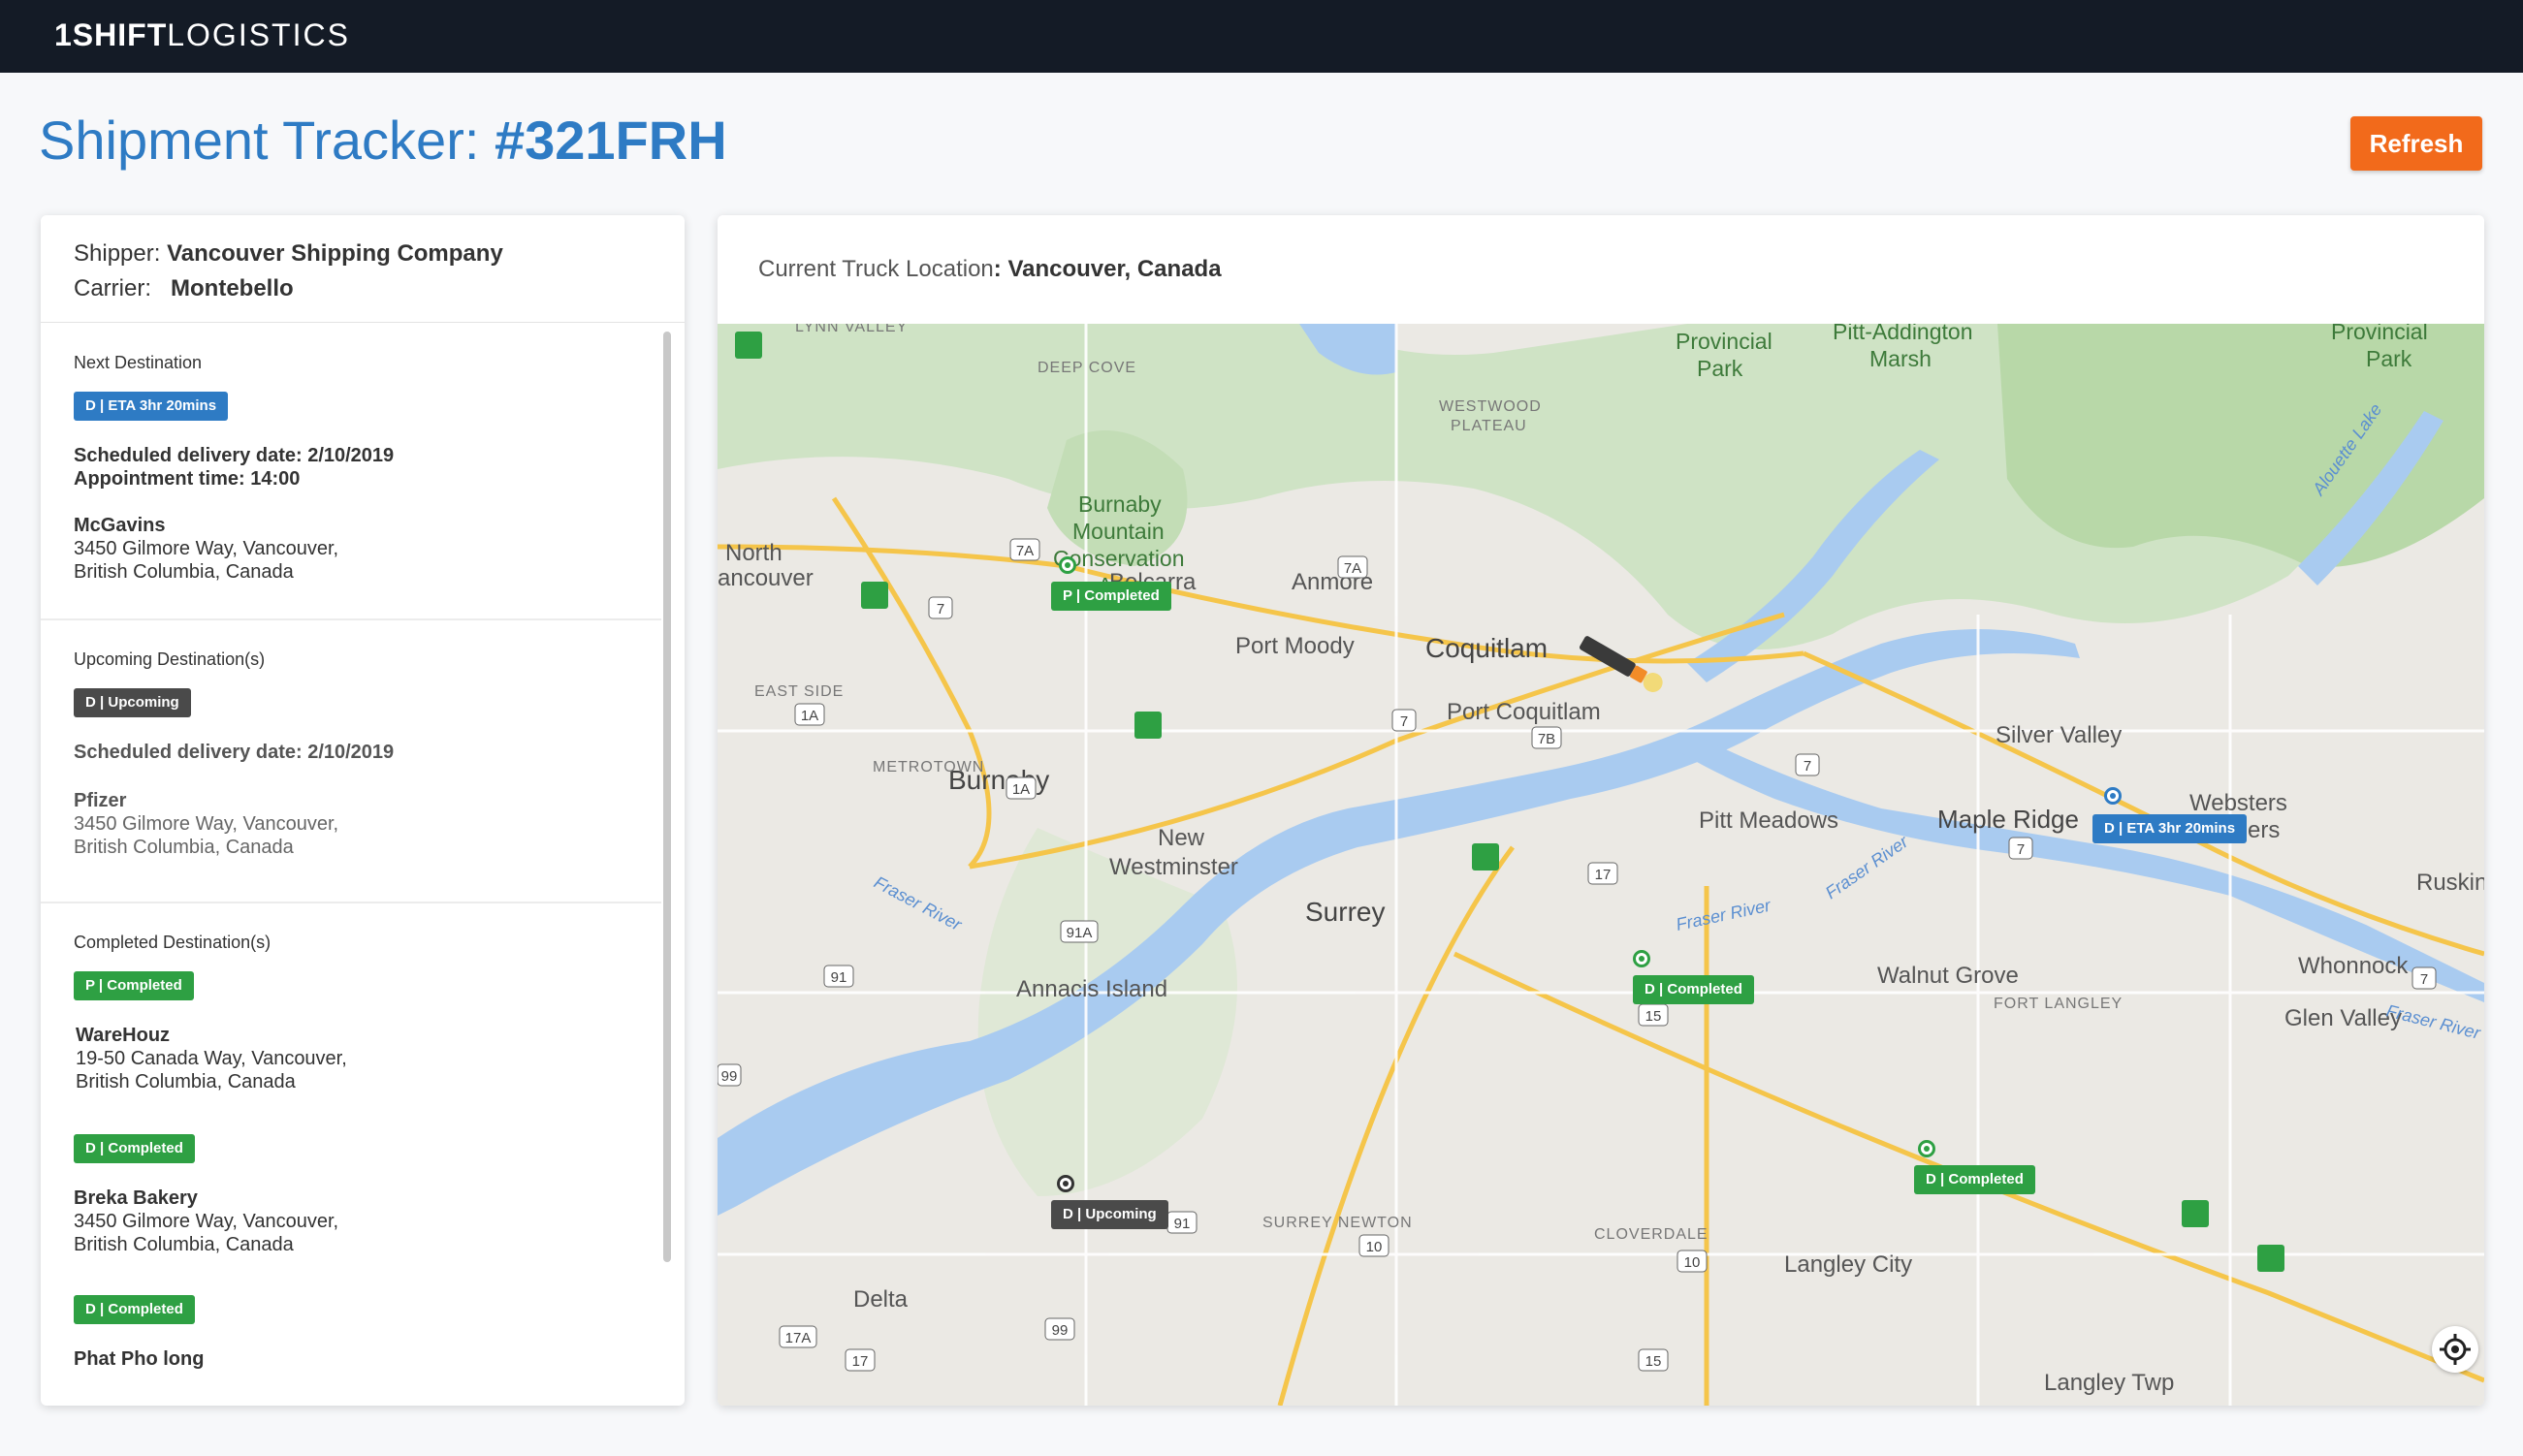 Image resolution: width=2523 pixels, height=1456 pixels. Describe the element at coordinates (2008, 820) in the screenshot. I see `place-label: Maple Ridge` at that location.